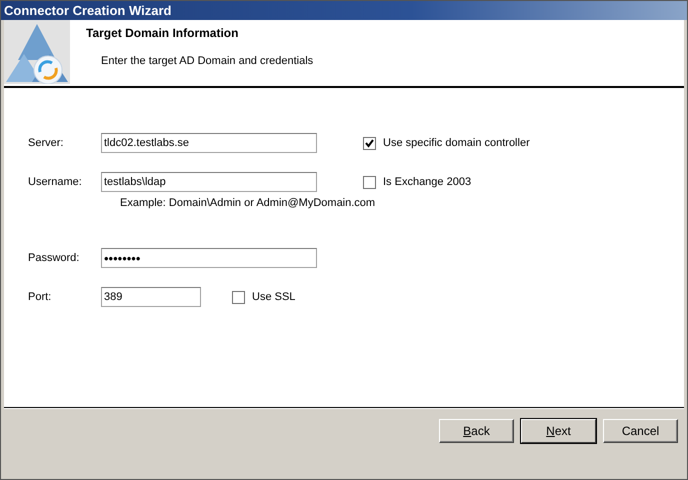  I want to click on wizard-button: Next, so click(558, 431).